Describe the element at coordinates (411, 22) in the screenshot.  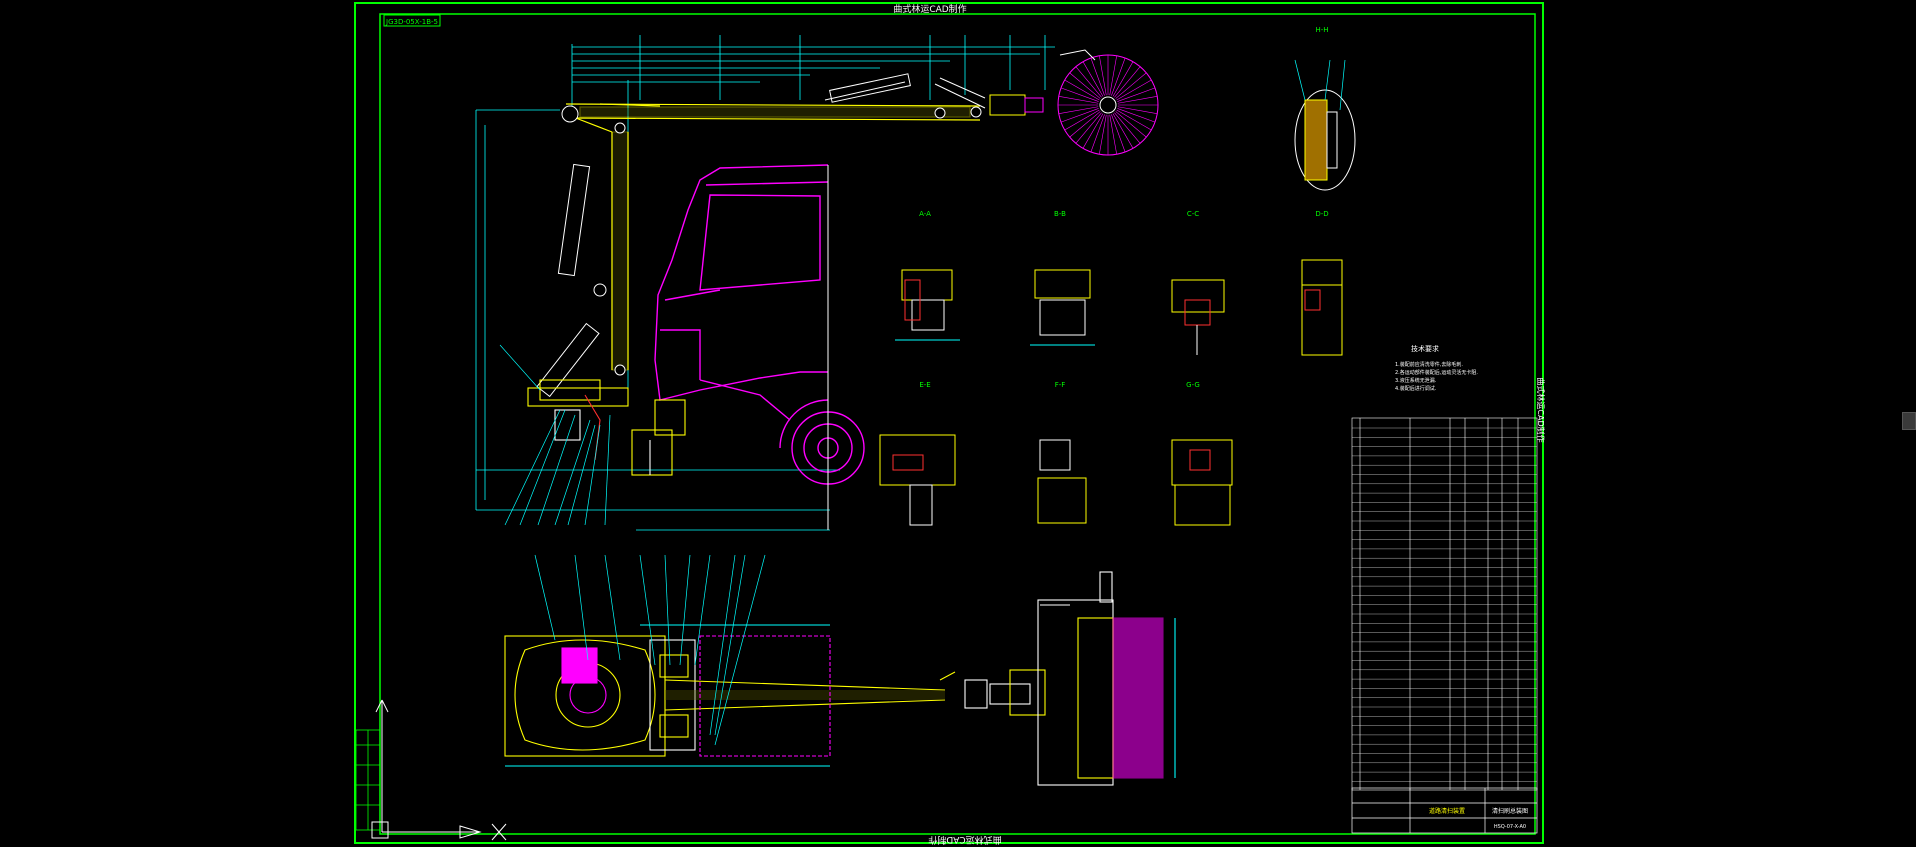
I see `sheet-code: JG3D-05X-1B-5` at that location.